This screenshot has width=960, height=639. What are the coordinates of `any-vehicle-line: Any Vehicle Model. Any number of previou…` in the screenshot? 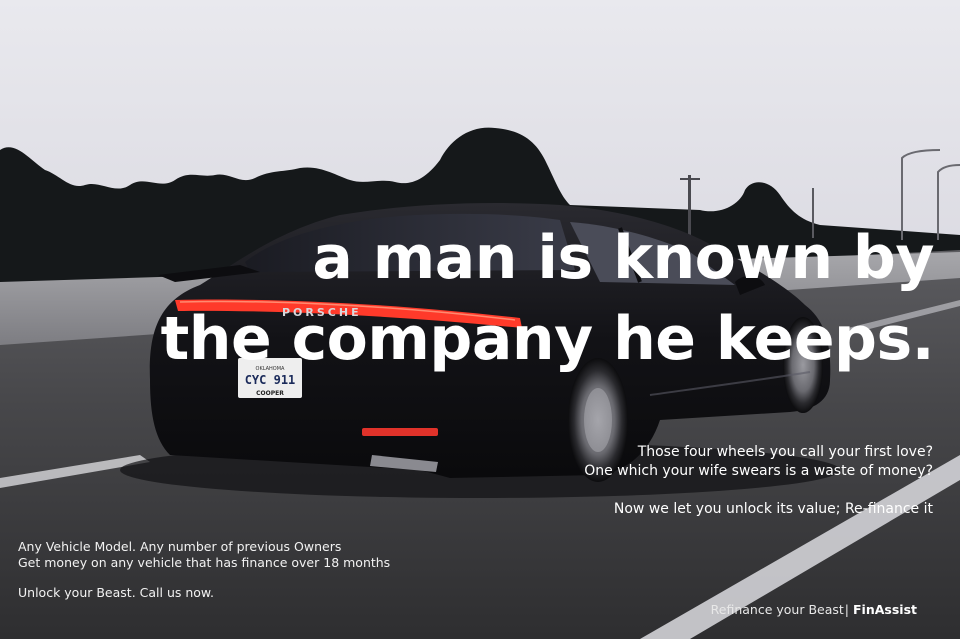 It's located at (180, 546).